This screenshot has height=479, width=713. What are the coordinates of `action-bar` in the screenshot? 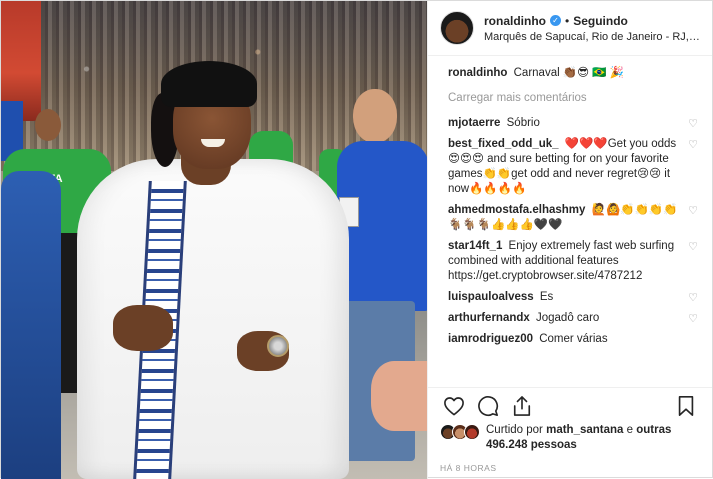 It's located at (570, 405).